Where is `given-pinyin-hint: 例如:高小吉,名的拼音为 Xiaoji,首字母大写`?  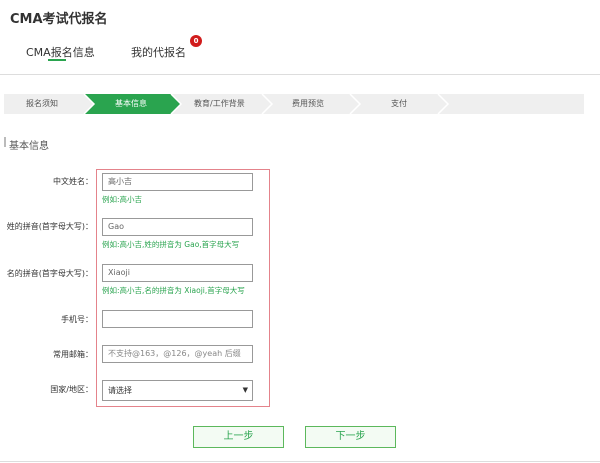 given-pinyin-hint: 例如:高小吉,名的拼音为 Xiaoji,首字母大写 is located at coordinates (173, 290).